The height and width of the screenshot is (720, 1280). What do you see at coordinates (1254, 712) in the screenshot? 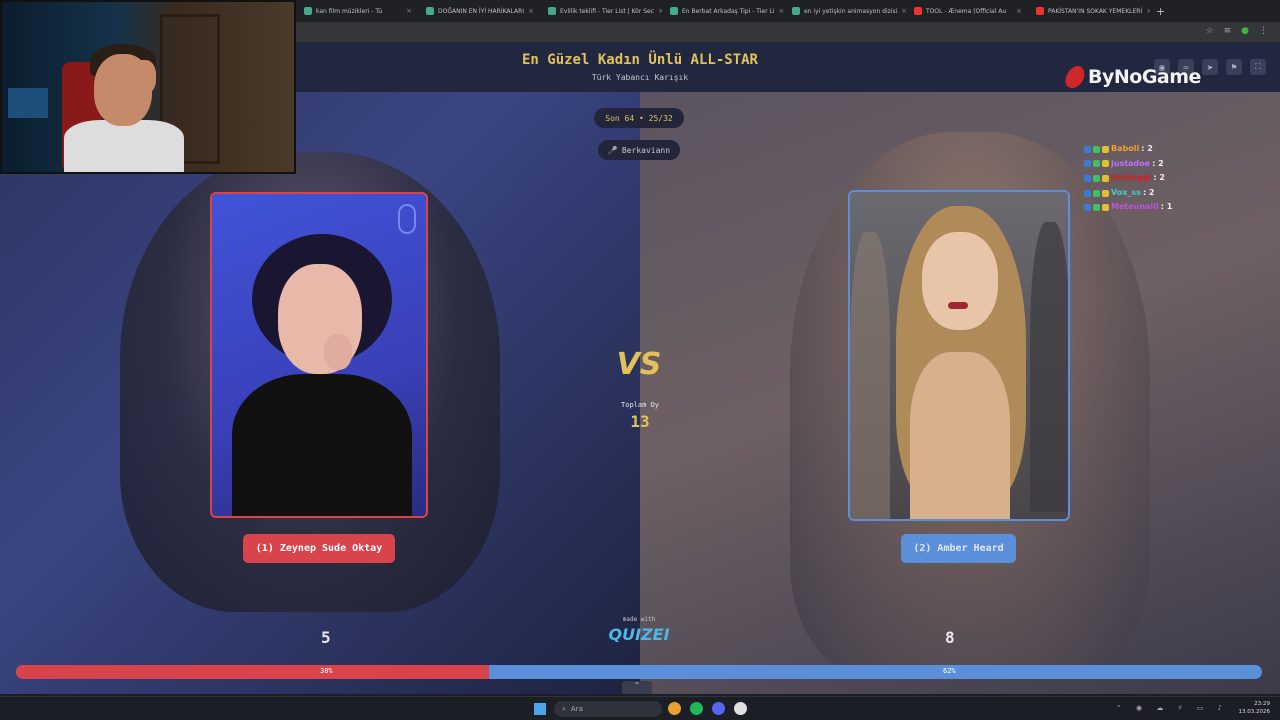
I see `clock-date: 13.03.2026` at bounding box center [1254, 712].